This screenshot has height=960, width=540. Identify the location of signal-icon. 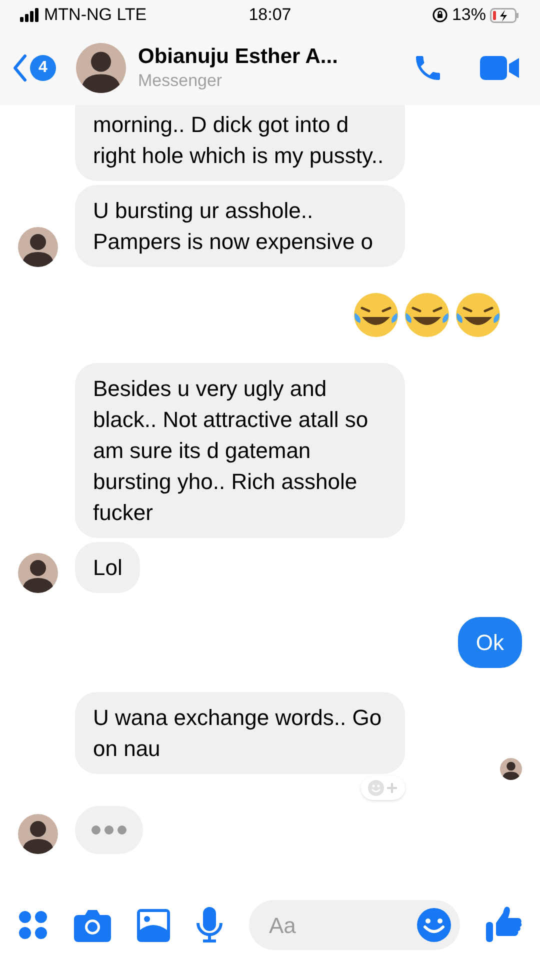
(30, 15).